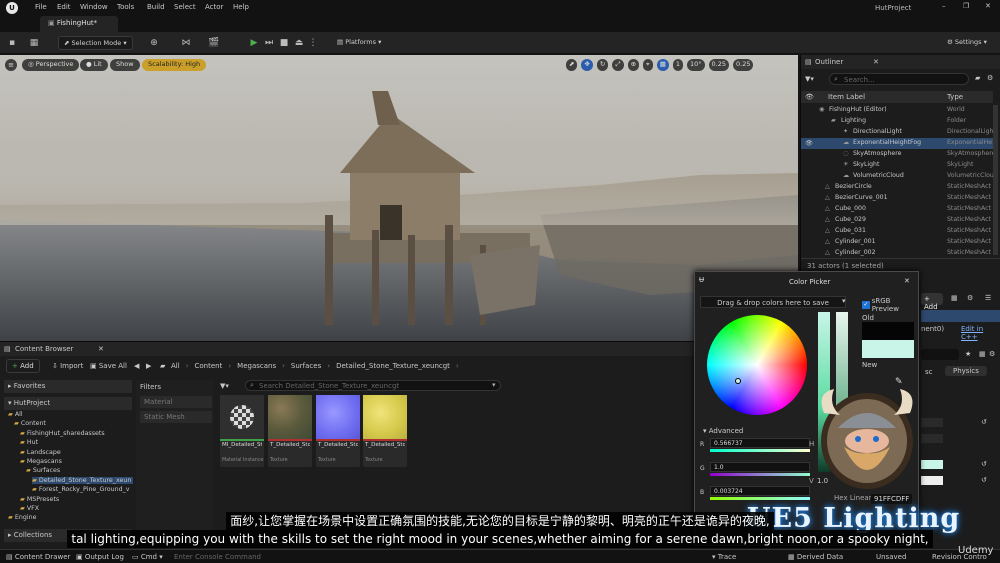 The image size is (1000, 563). I want to click on green-value-input: 1.0, so click(760, 467).